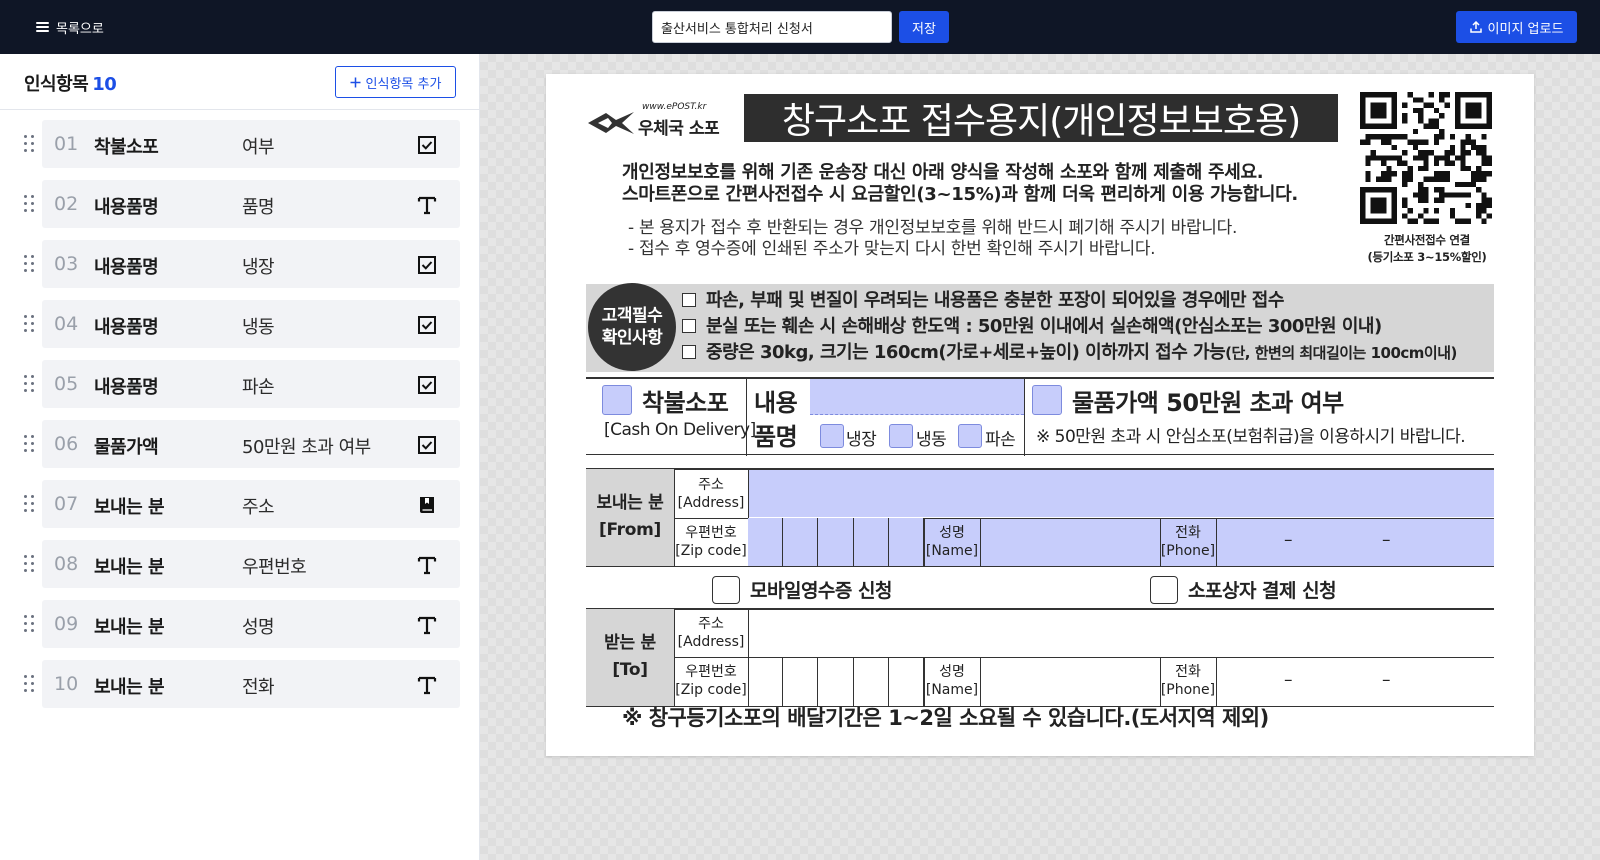  What do you see at coordinates (924, 27) in the screenshot?
I see `save-button: 저장` at bounding box center [924, 27].